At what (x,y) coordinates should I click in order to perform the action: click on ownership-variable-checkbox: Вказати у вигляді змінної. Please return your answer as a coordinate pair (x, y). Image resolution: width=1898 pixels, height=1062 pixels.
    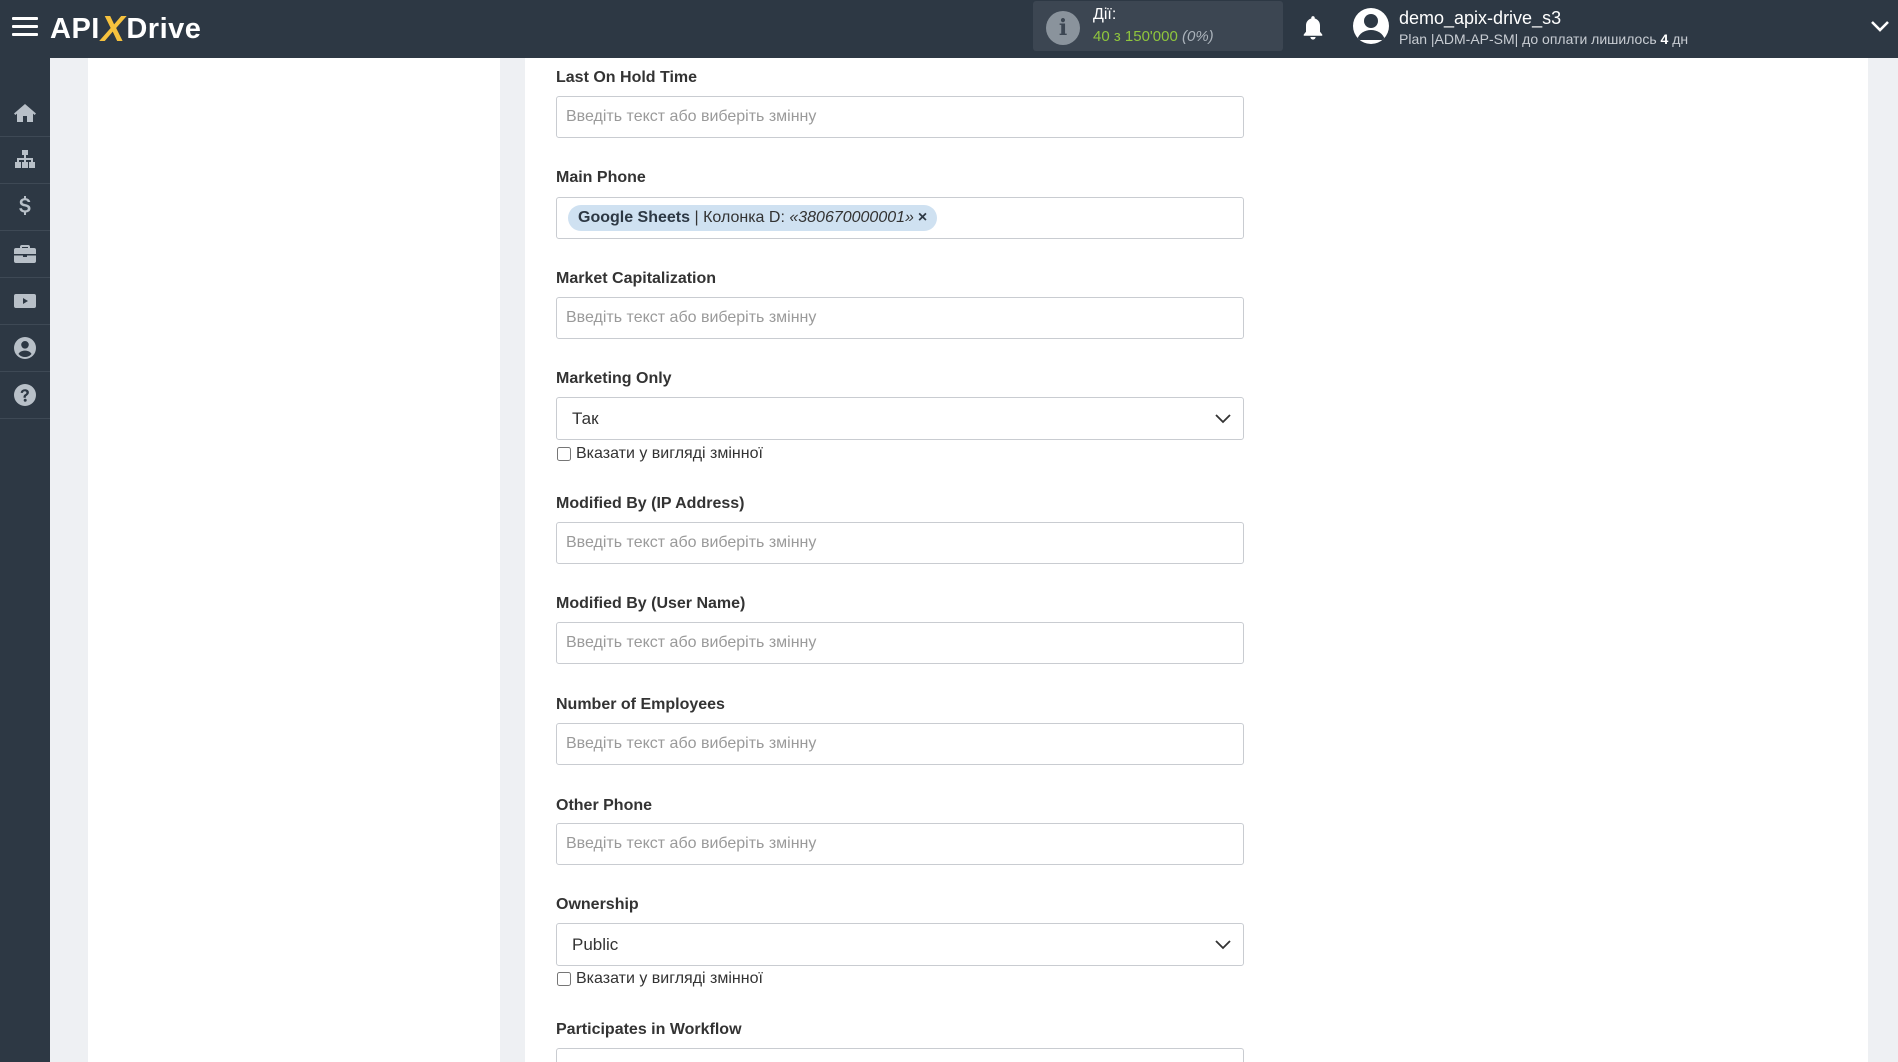
    Looking at the image, I should click on (660, 979).